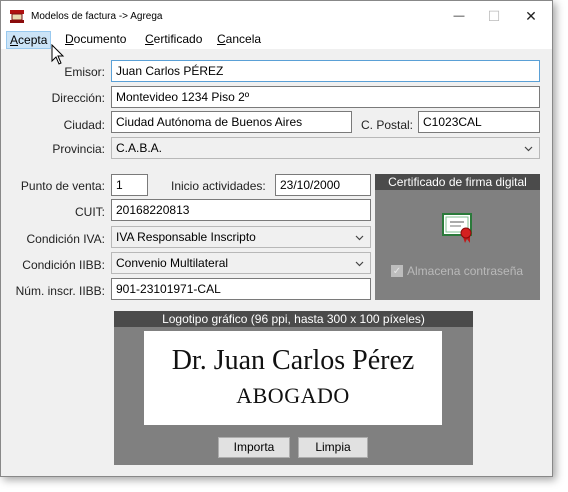 This screenshot has width=568, height=492. I want to click on minimize-icon: —, so click(459, 16).